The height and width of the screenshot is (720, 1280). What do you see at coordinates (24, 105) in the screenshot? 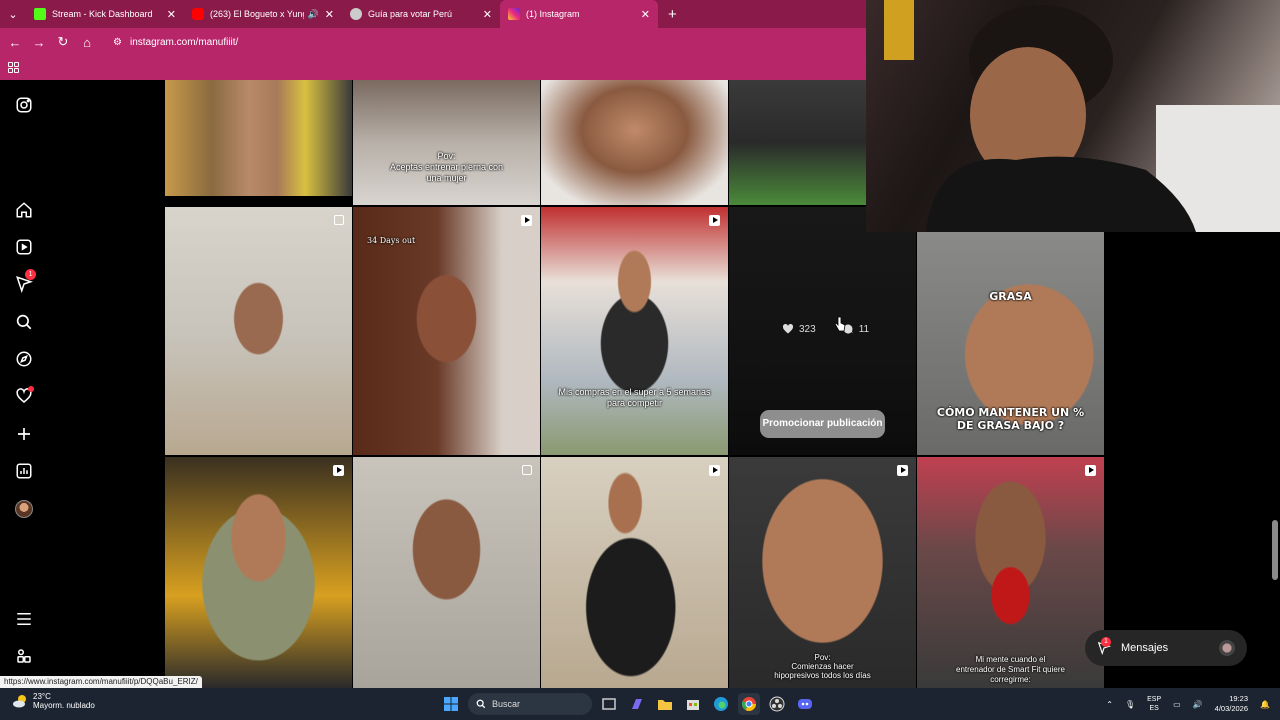
I see `instagram-logo-icon` at bounding box center [24, 105].